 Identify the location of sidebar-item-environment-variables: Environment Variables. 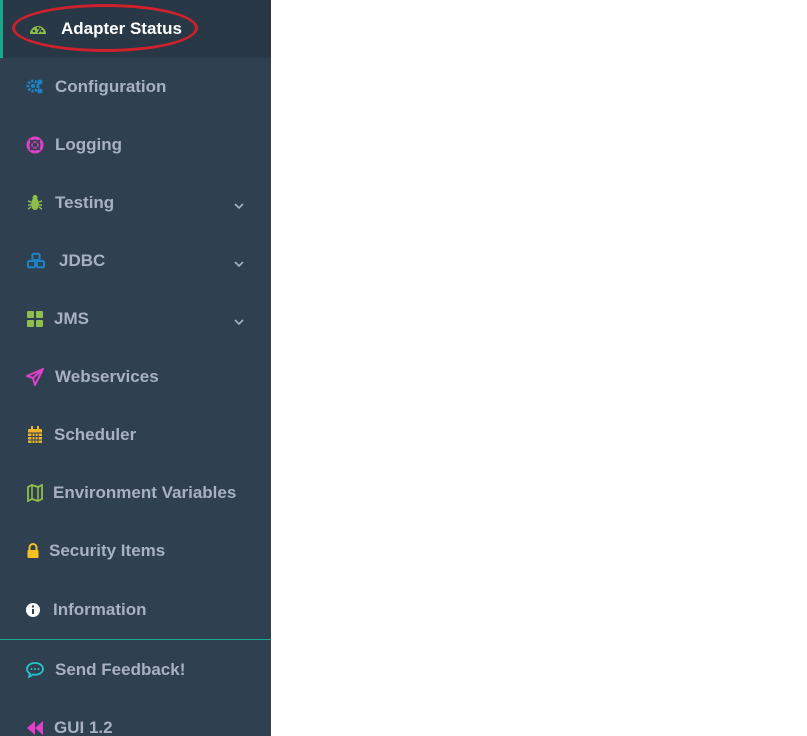
(135, 493).